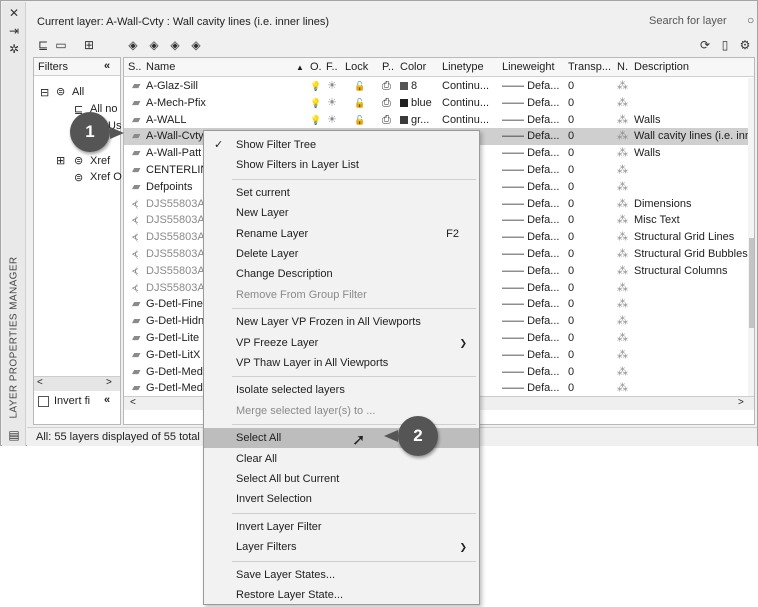  I want to click on invert-filter-label: Invert fi, so click(72, 401).